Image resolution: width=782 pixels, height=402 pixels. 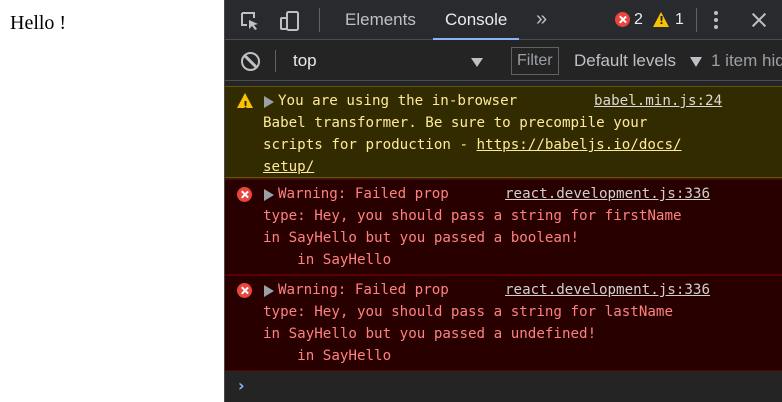 What do you see at coordinates (288, 167) in the screenshot?
I see `docs-link-continued: setup/` at bounding box center [288, 167].